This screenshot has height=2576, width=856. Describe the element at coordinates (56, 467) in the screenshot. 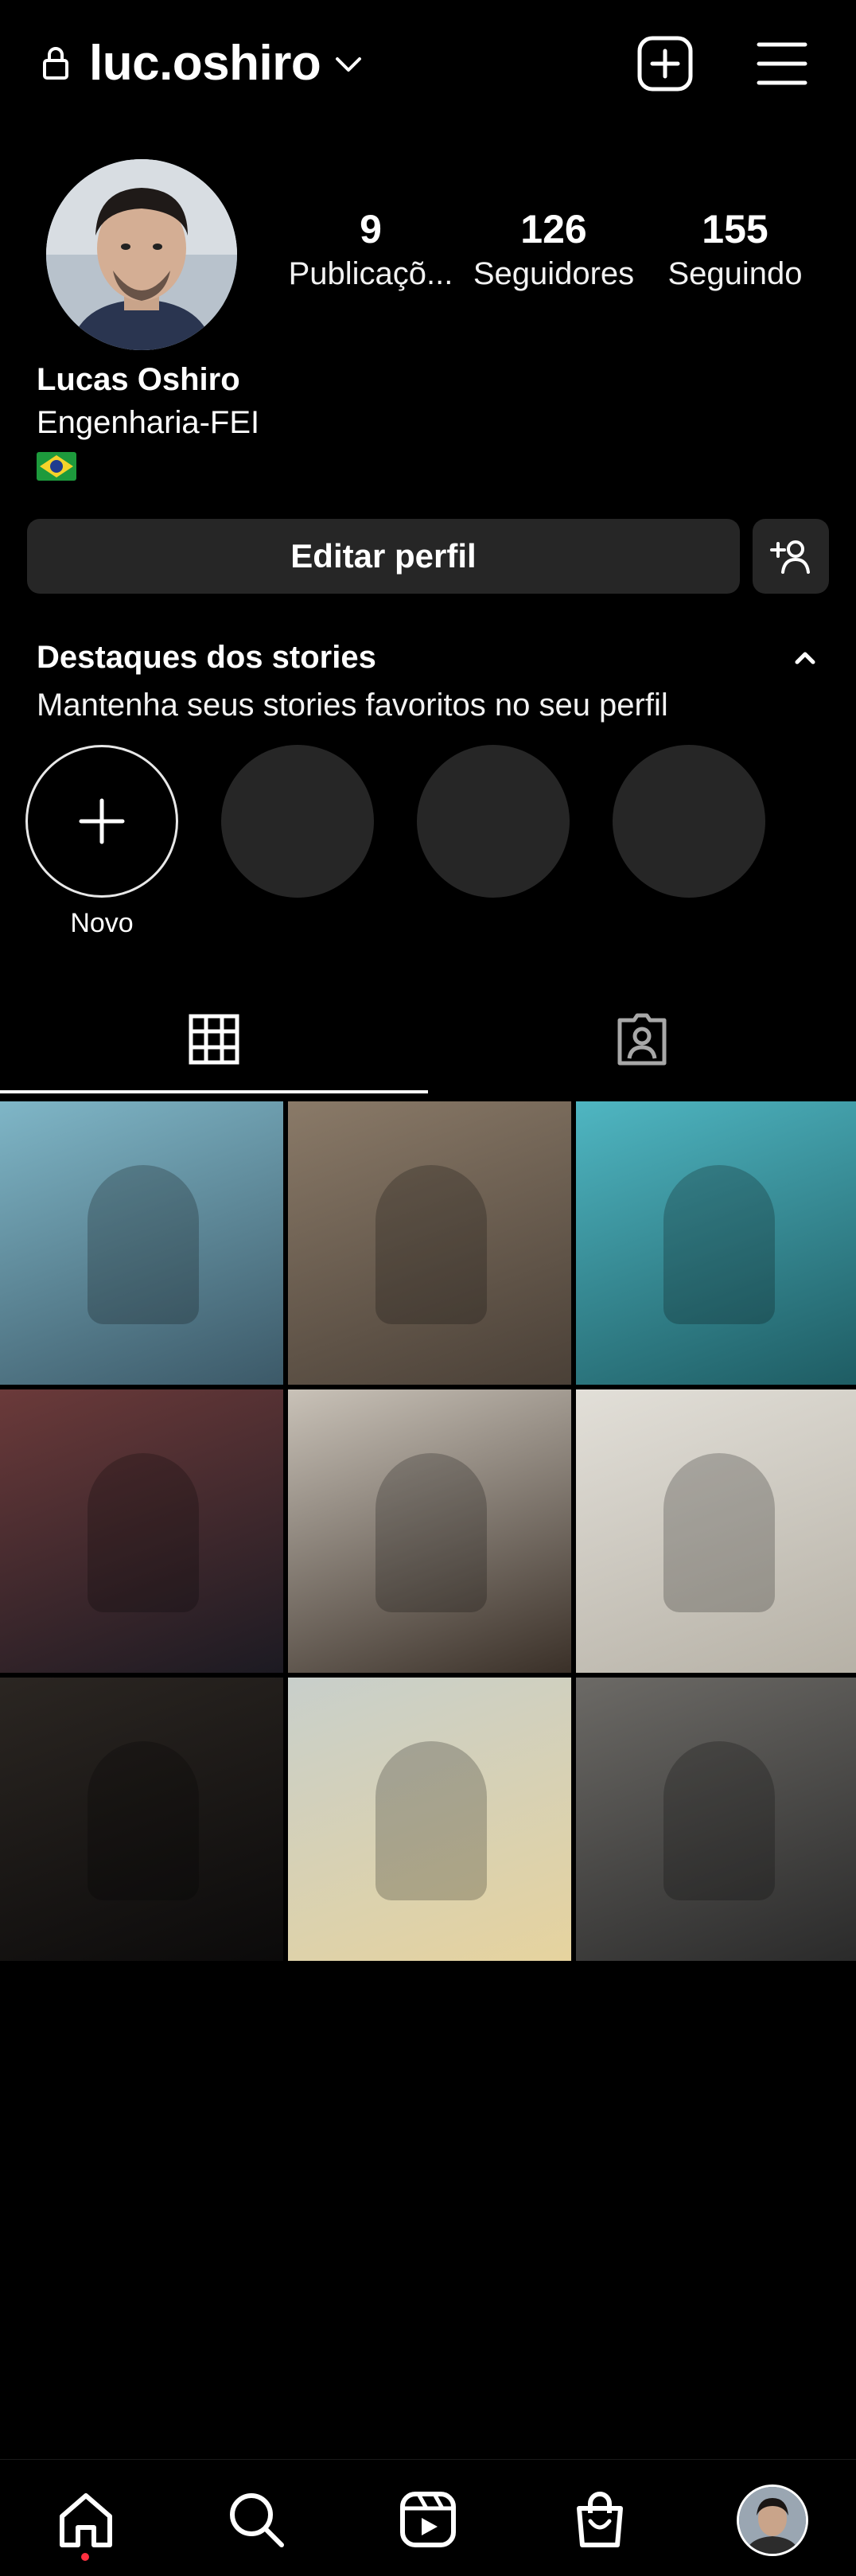

I see `brazil-flag-icon` at that location.